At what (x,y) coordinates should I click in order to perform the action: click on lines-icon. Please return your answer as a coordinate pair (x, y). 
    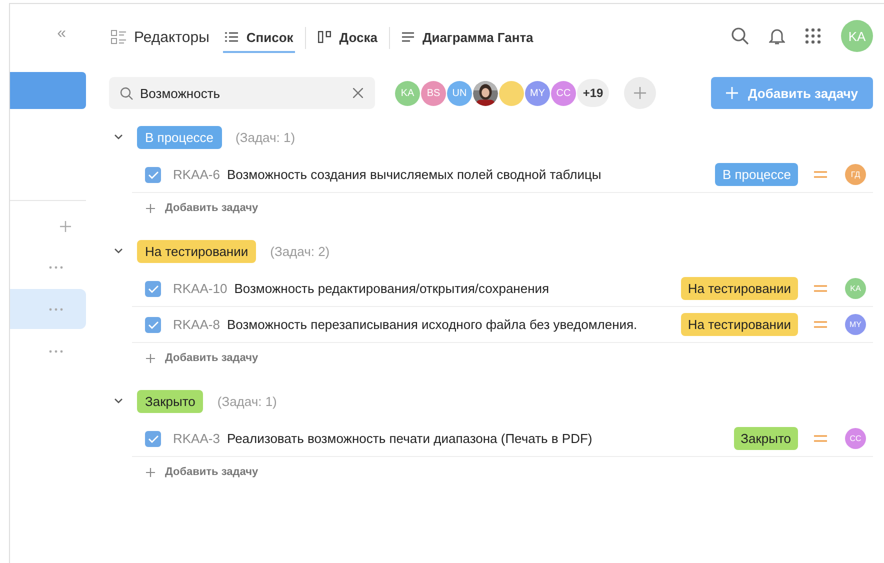
    Looking at the image, I should click on (408, 37).